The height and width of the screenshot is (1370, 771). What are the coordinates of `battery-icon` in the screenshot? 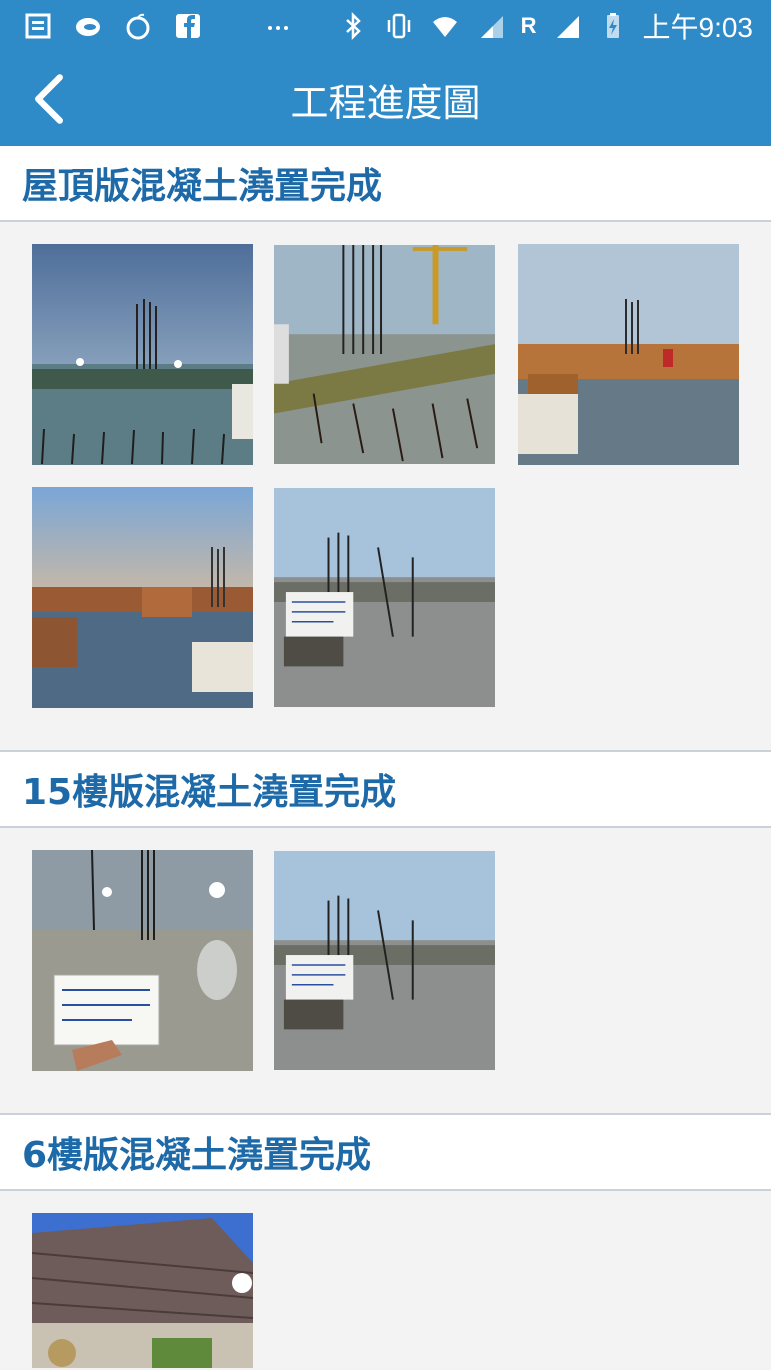 It's located at (613, 26).